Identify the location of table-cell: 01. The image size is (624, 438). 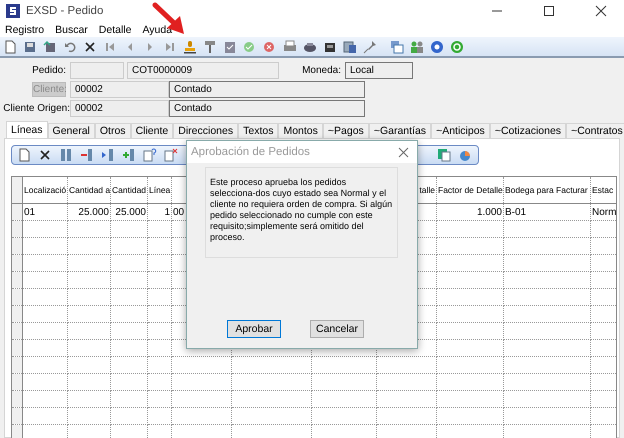
(45, 212).